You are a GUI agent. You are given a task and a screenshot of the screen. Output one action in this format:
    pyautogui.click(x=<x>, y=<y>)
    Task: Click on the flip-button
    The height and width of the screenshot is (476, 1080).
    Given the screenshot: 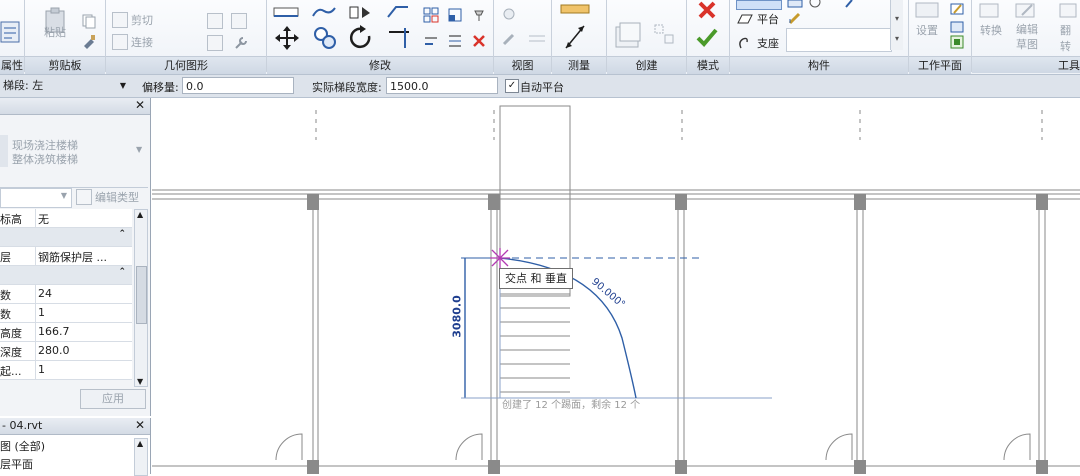 What is the action you would take?
    pyautogui.click(x=1068, y=10)
    